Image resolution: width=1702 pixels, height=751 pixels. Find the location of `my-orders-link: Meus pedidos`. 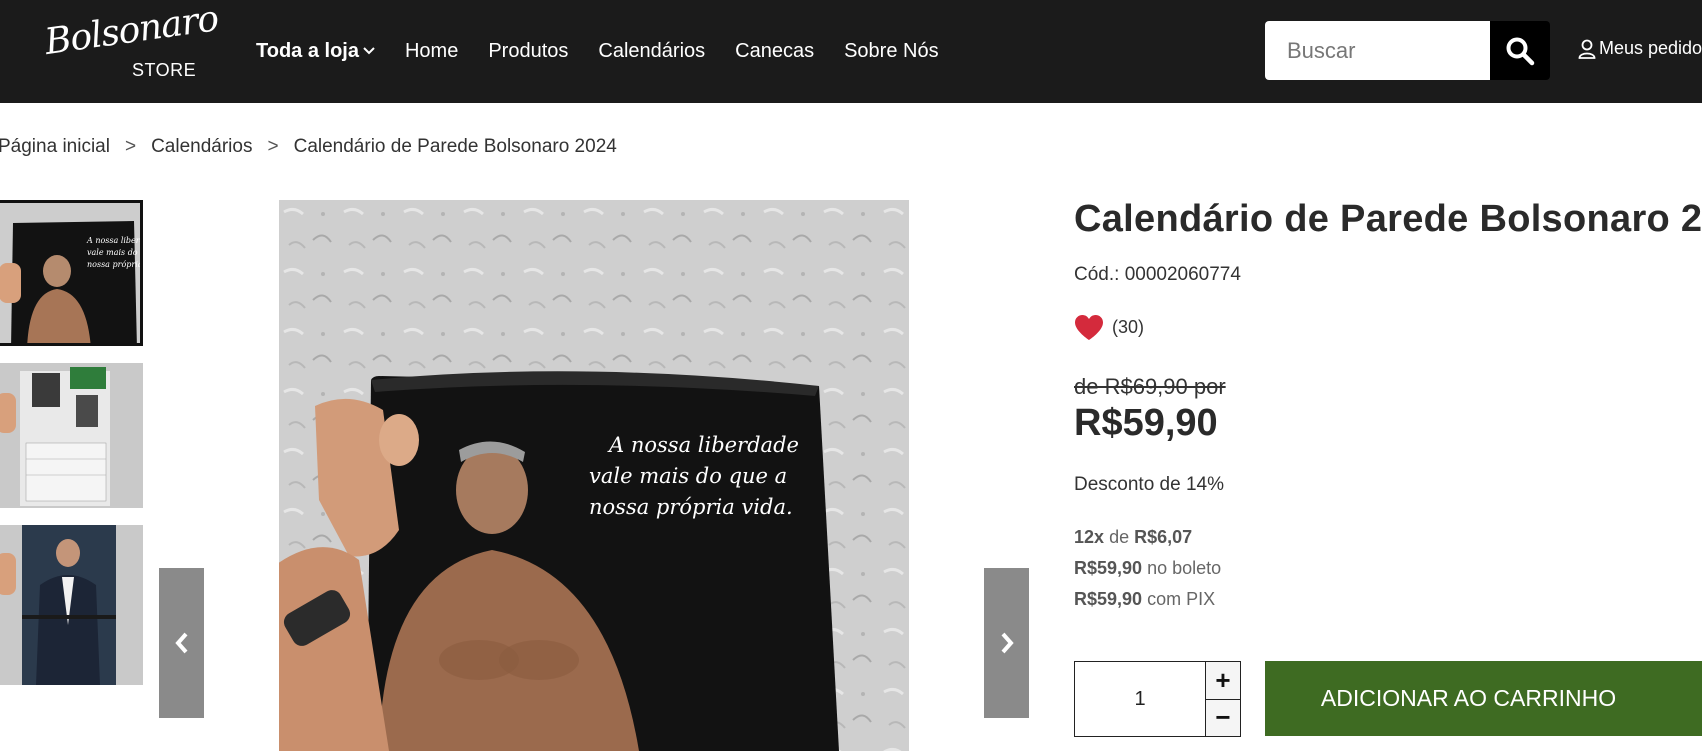

my-orders-link: Meus pedidos is located at coordinates (1640, 48).